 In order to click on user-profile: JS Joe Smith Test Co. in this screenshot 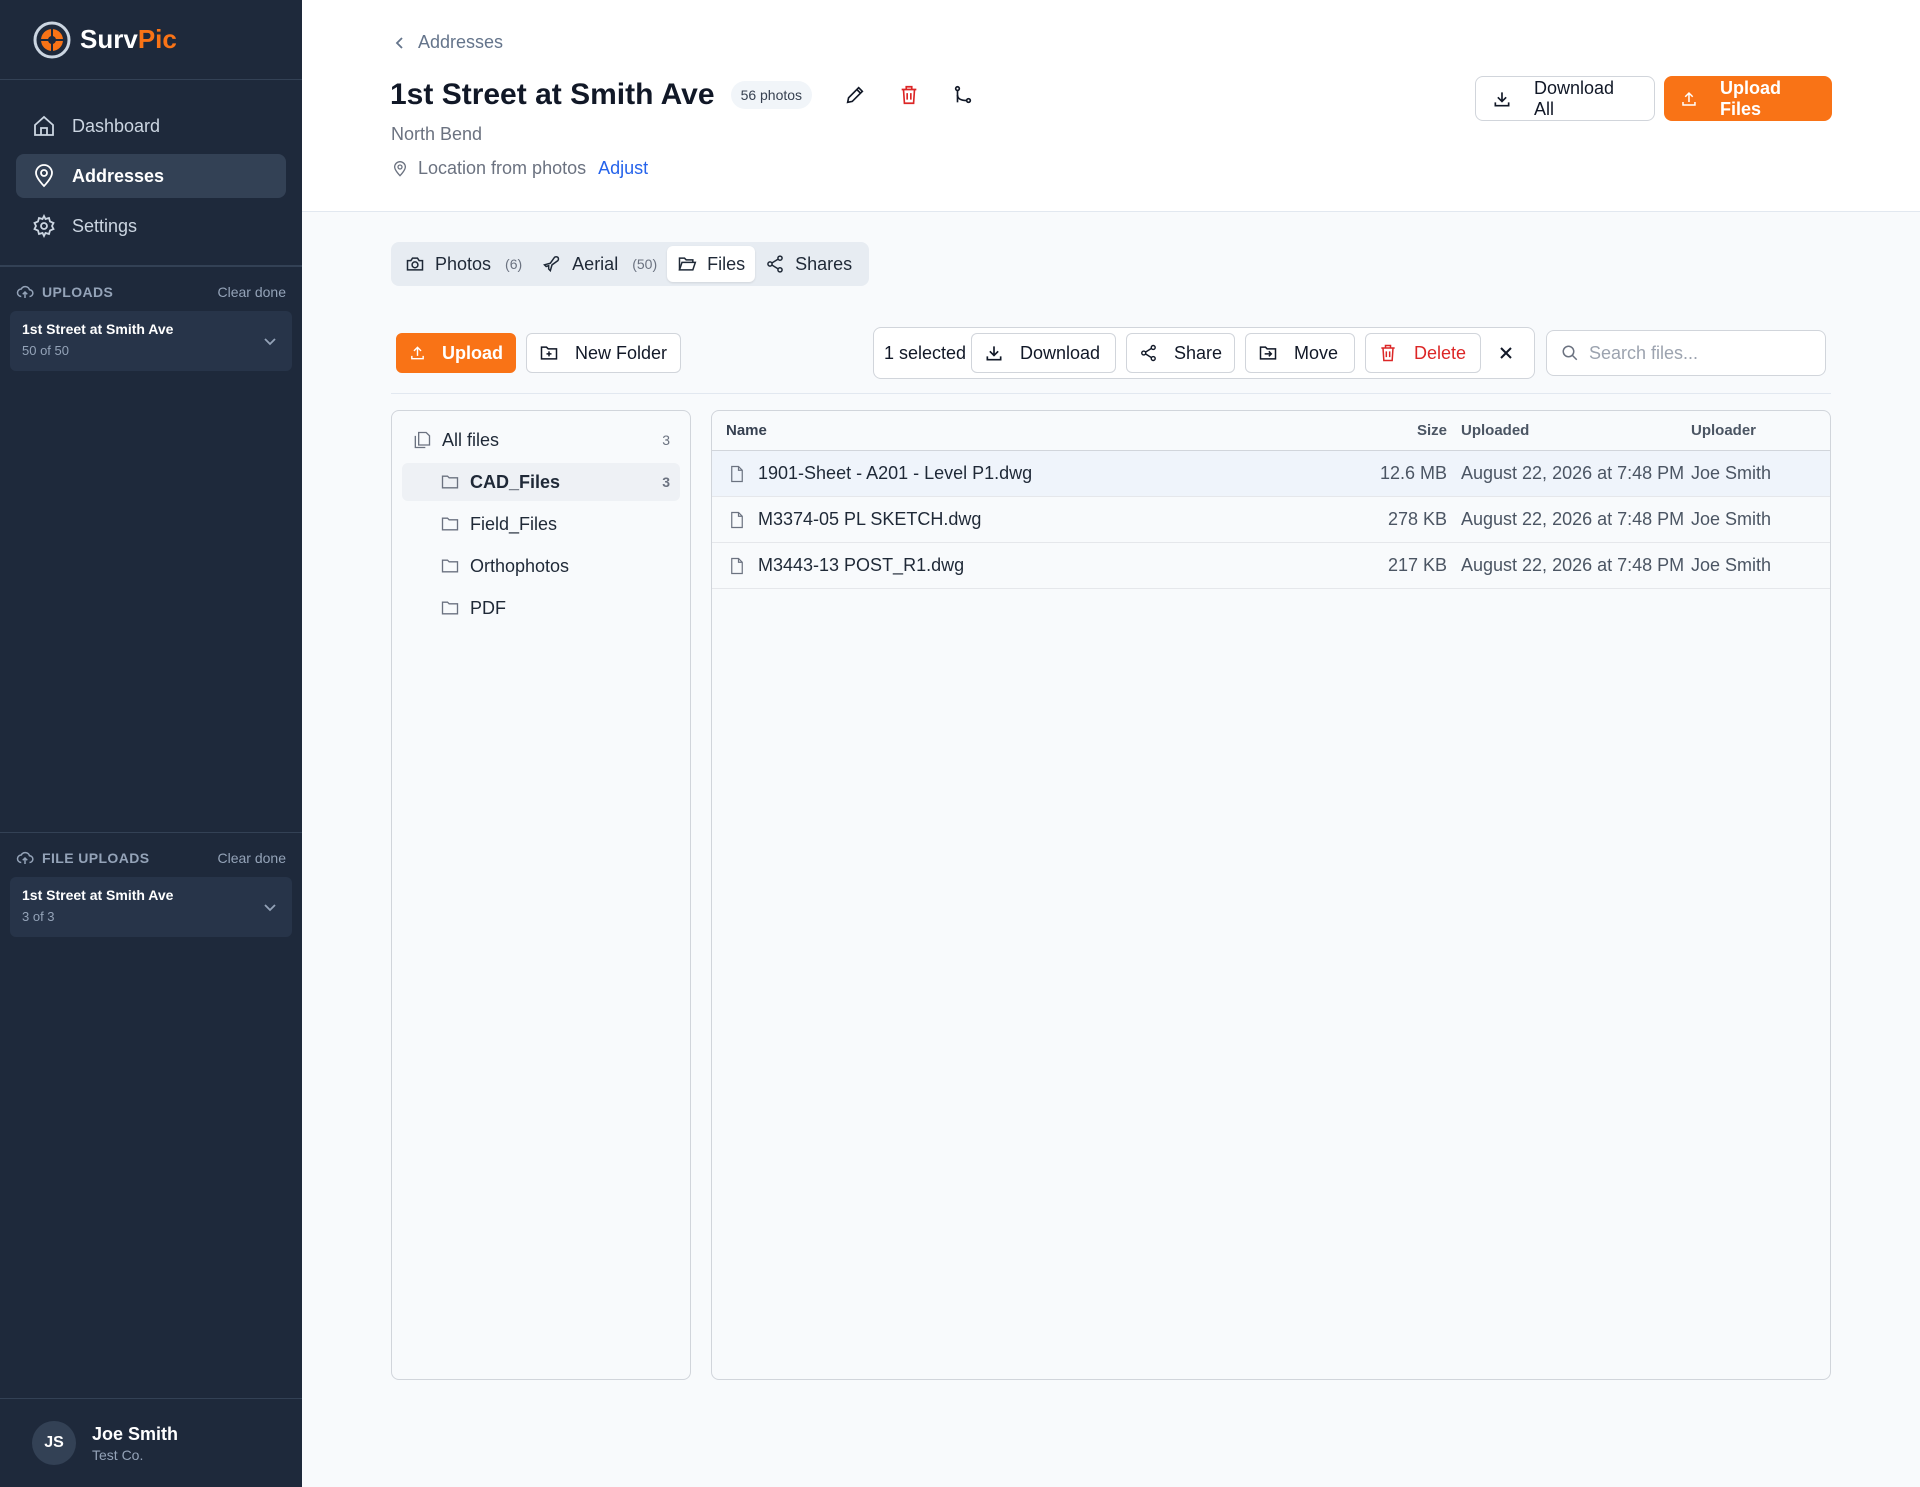, I will do `click(151, 1442)`.